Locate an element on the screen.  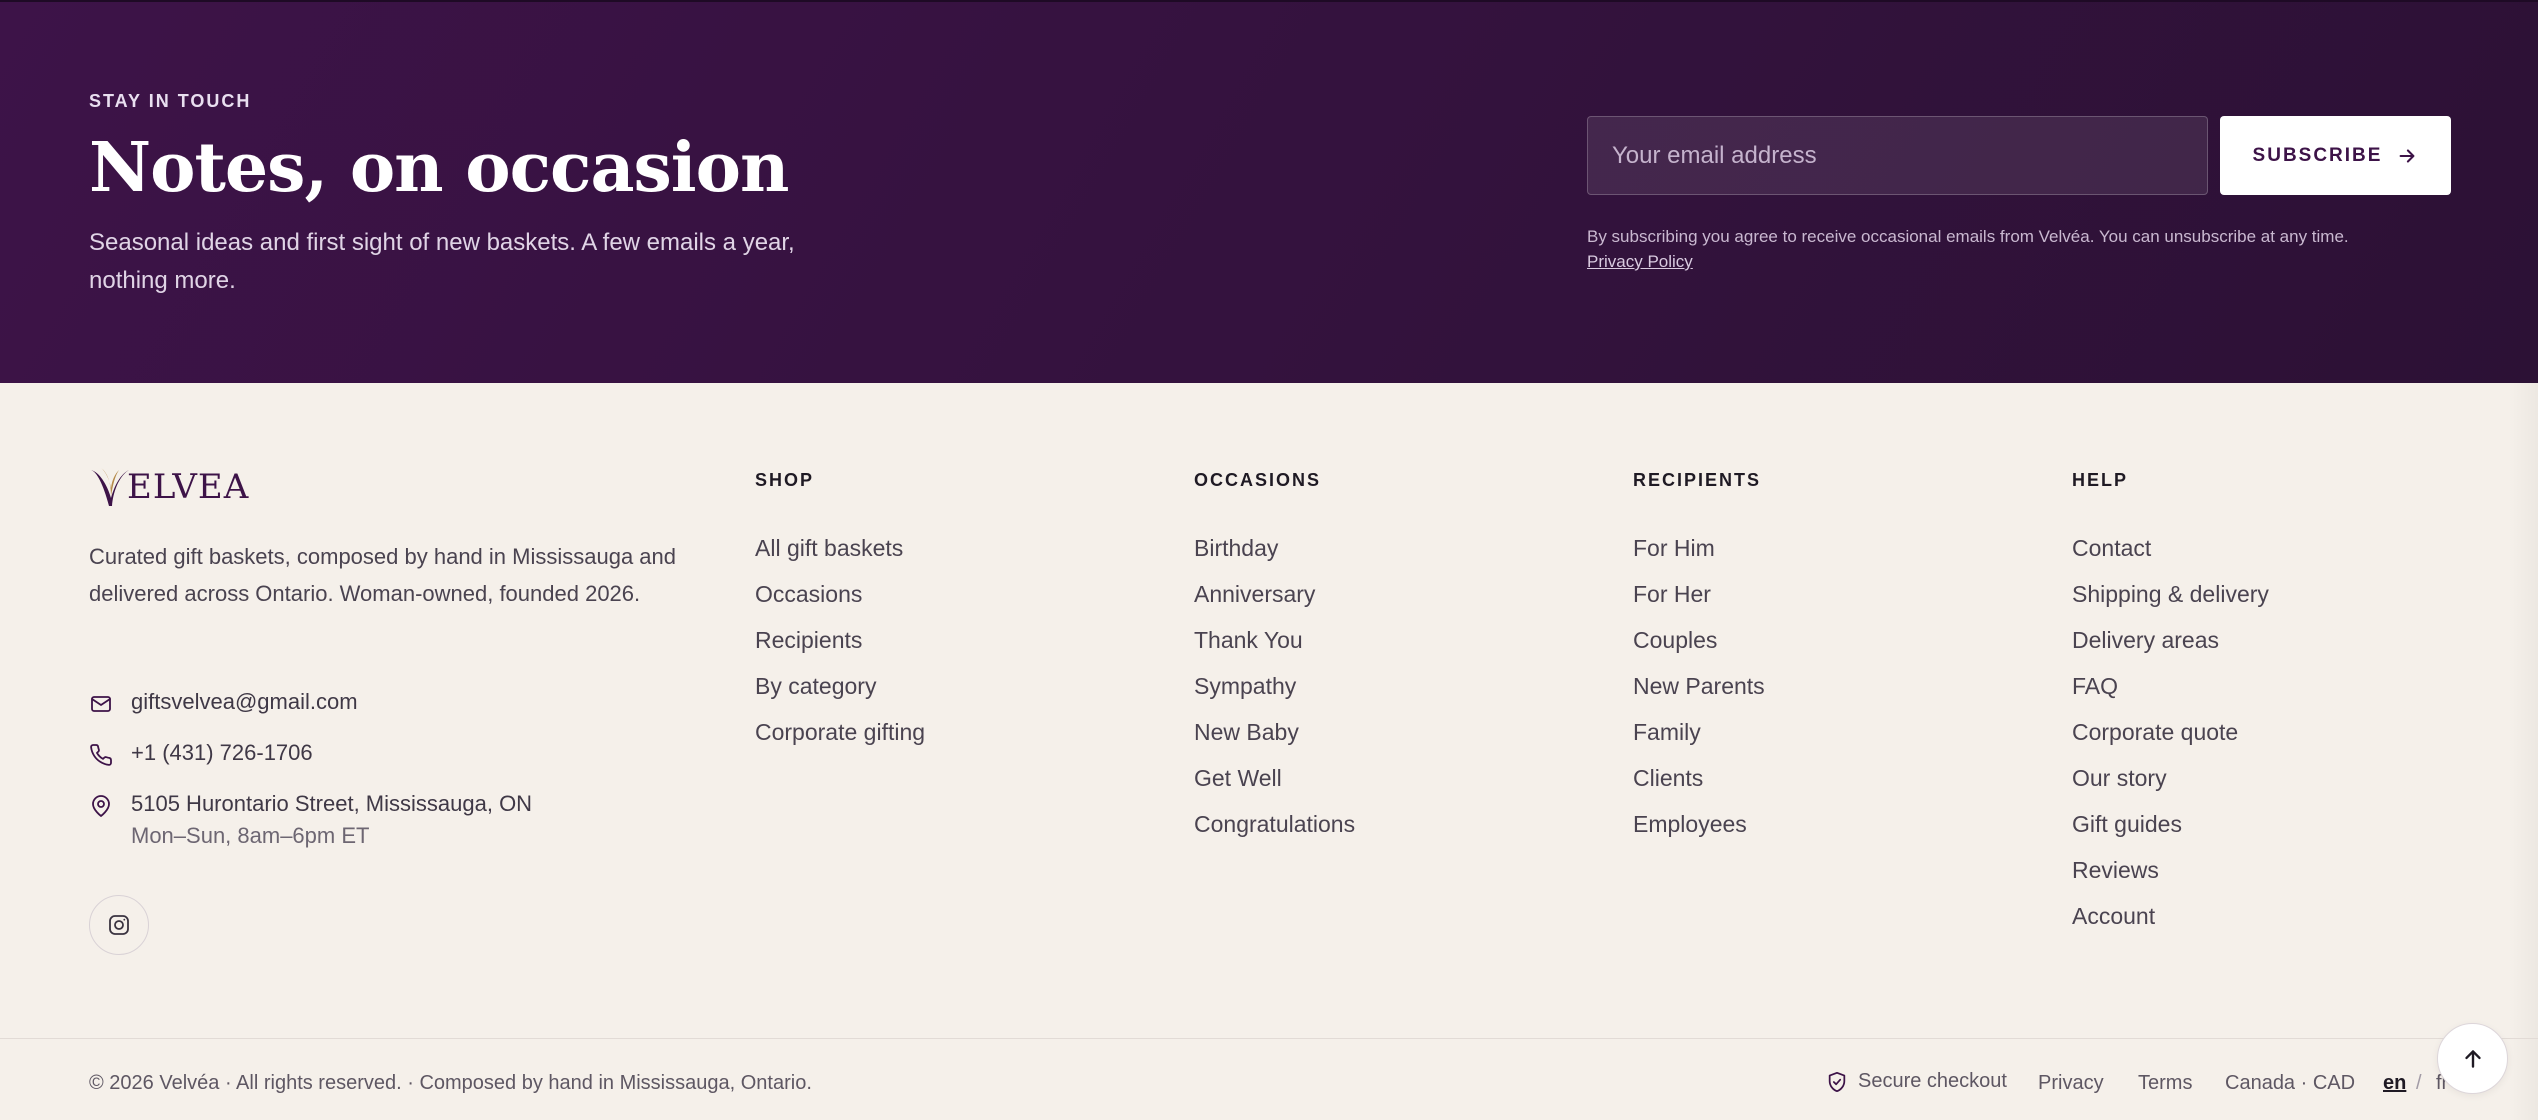
velvea-logo-mark is located at coordinates (110, 487).